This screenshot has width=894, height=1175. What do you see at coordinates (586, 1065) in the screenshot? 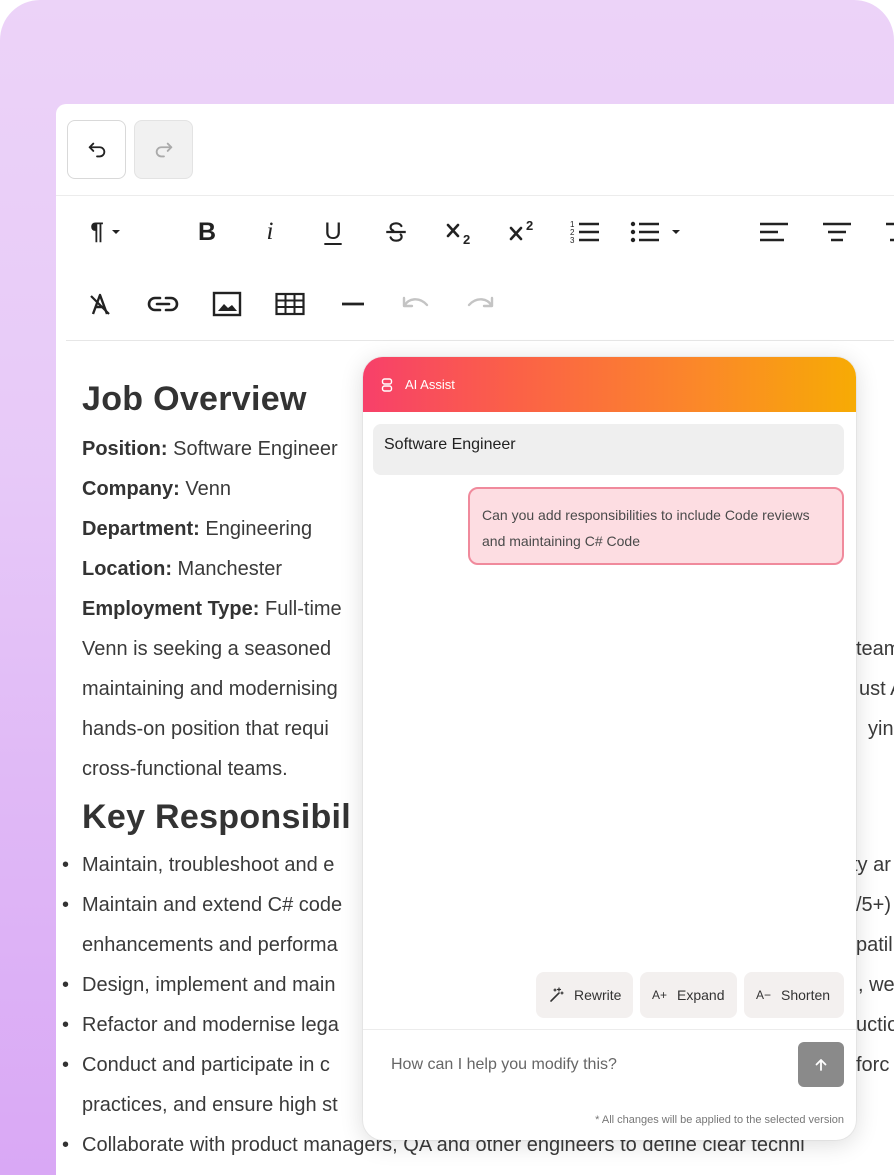
I see `assist-prompt-input` at bounding box center [586, 1065].